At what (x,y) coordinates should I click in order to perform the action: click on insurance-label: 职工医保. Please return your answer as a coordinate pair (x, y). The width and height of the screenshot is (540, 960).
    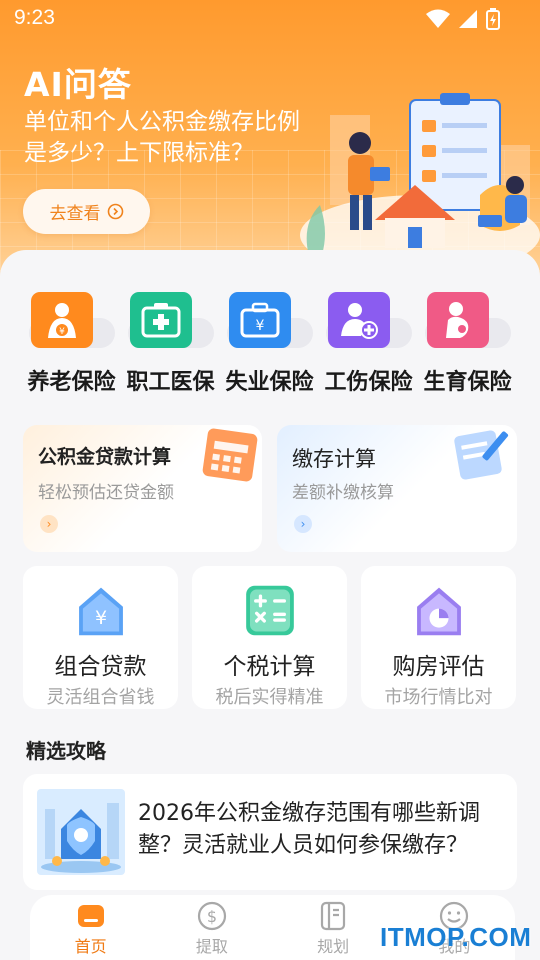
    Looking at the image, I should click on (170, 382).